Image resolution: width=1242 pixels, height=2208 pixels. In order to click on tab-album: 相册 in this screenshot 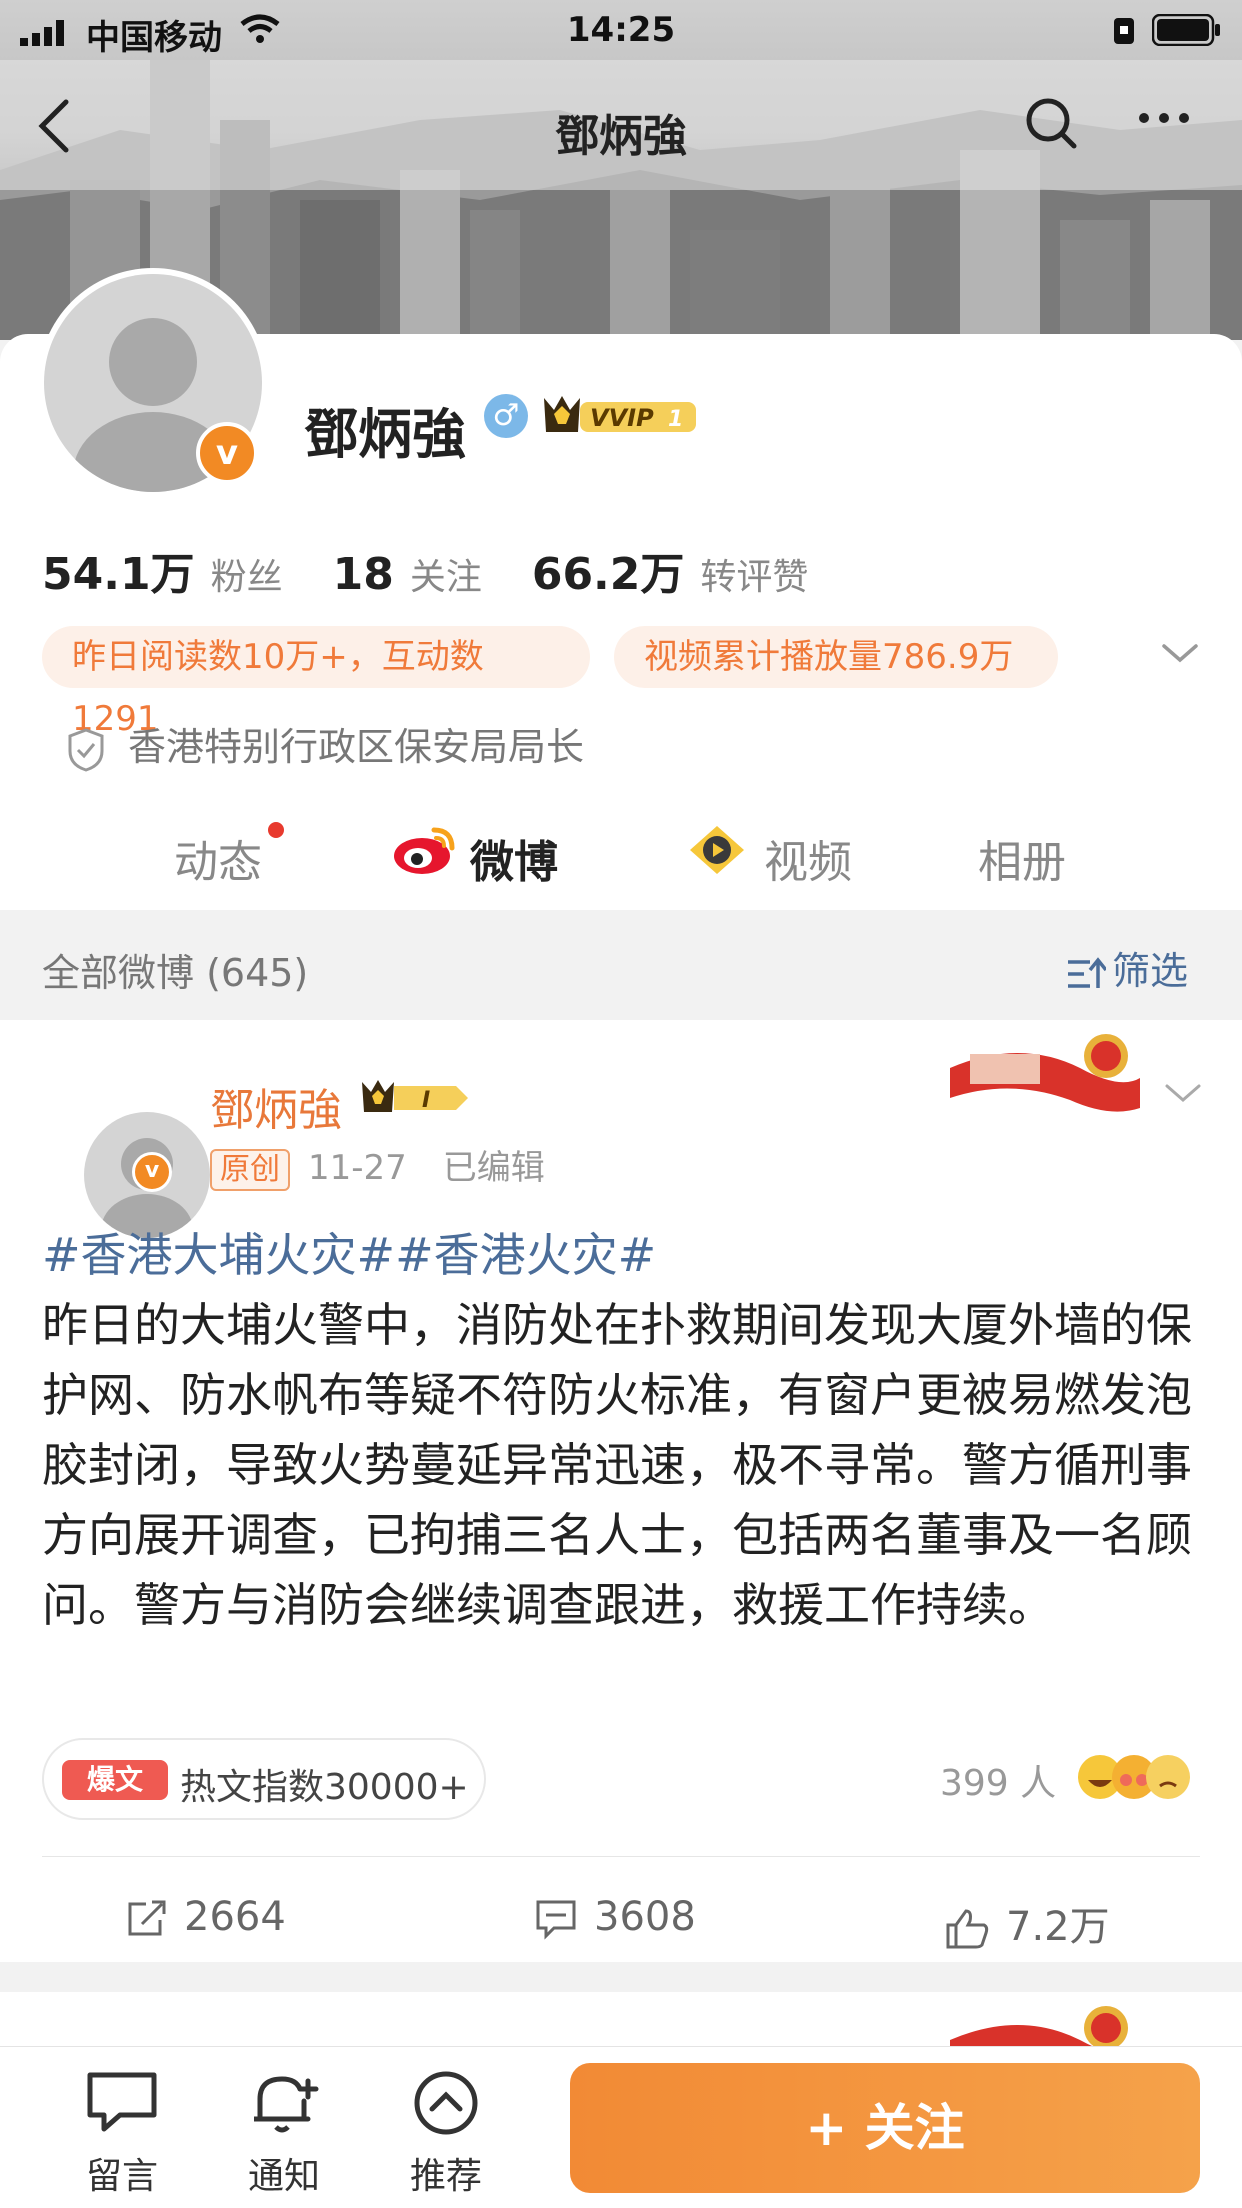, I will do `click(1022, 858)`.